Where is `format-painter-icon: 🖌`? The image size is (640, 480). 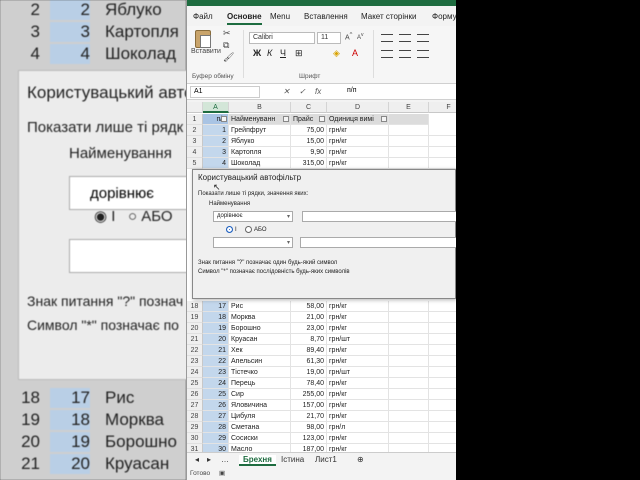 format-painter-icon: 🖌 is located at coordinates (228, 57).